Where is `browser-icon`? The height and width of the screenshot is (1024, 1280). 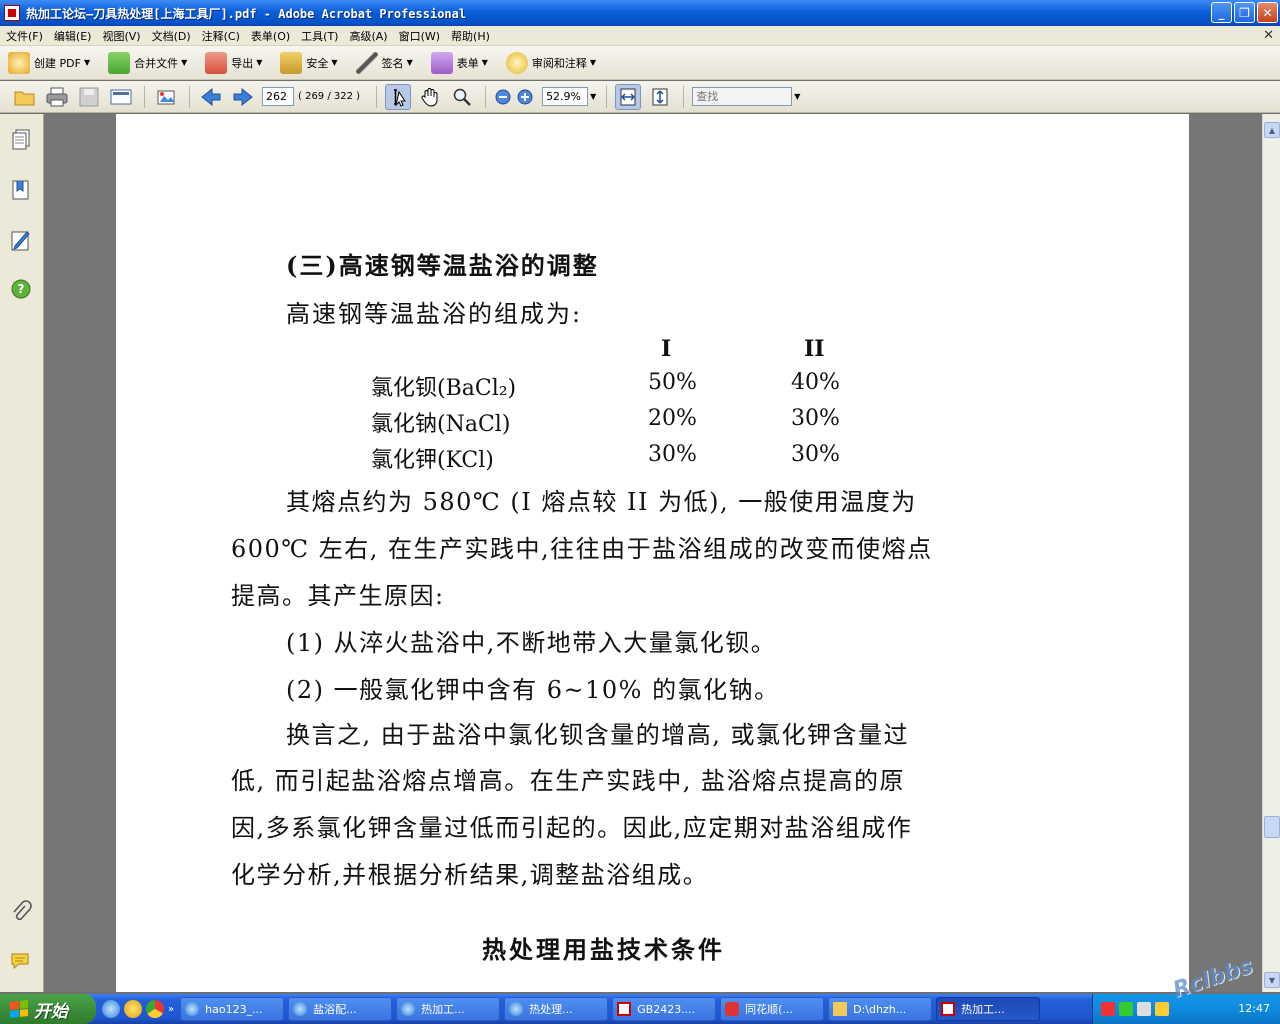 browser-icon is located at coordinates (155, 1009).